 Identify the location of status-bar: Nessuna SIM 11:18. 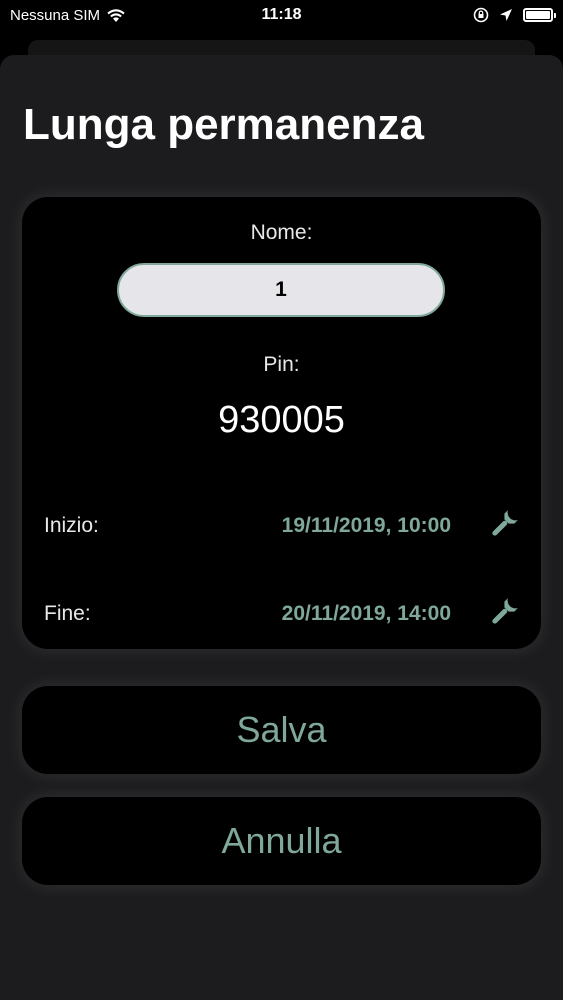
(281, 15).